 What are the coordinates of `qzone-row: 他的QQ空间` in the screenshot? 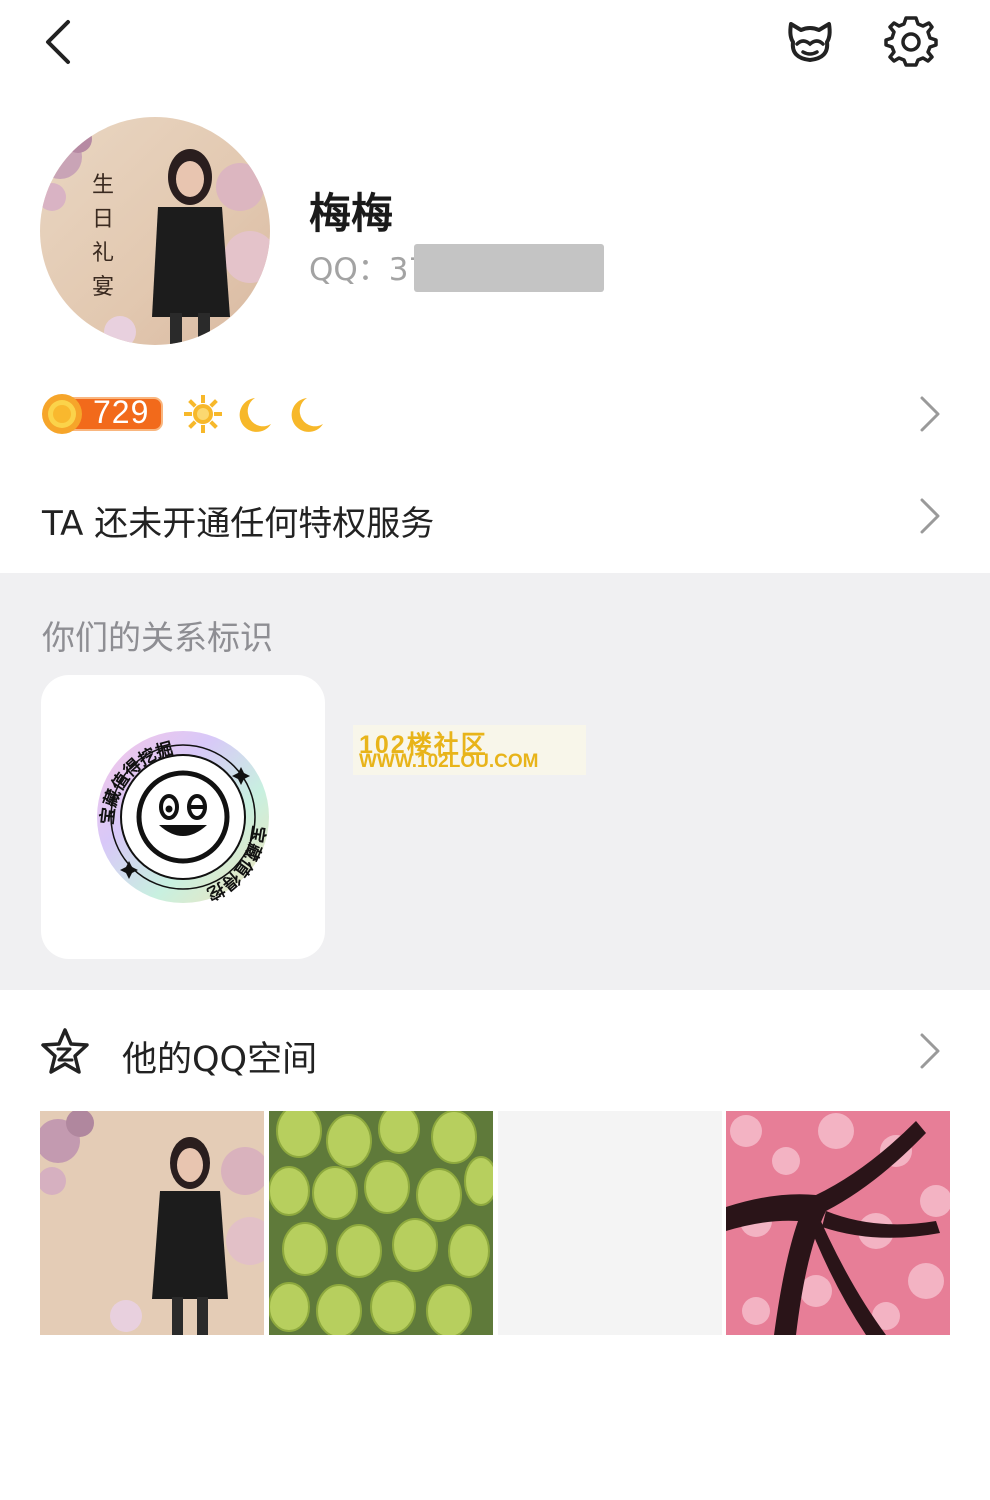 It's located at (495, 1055).